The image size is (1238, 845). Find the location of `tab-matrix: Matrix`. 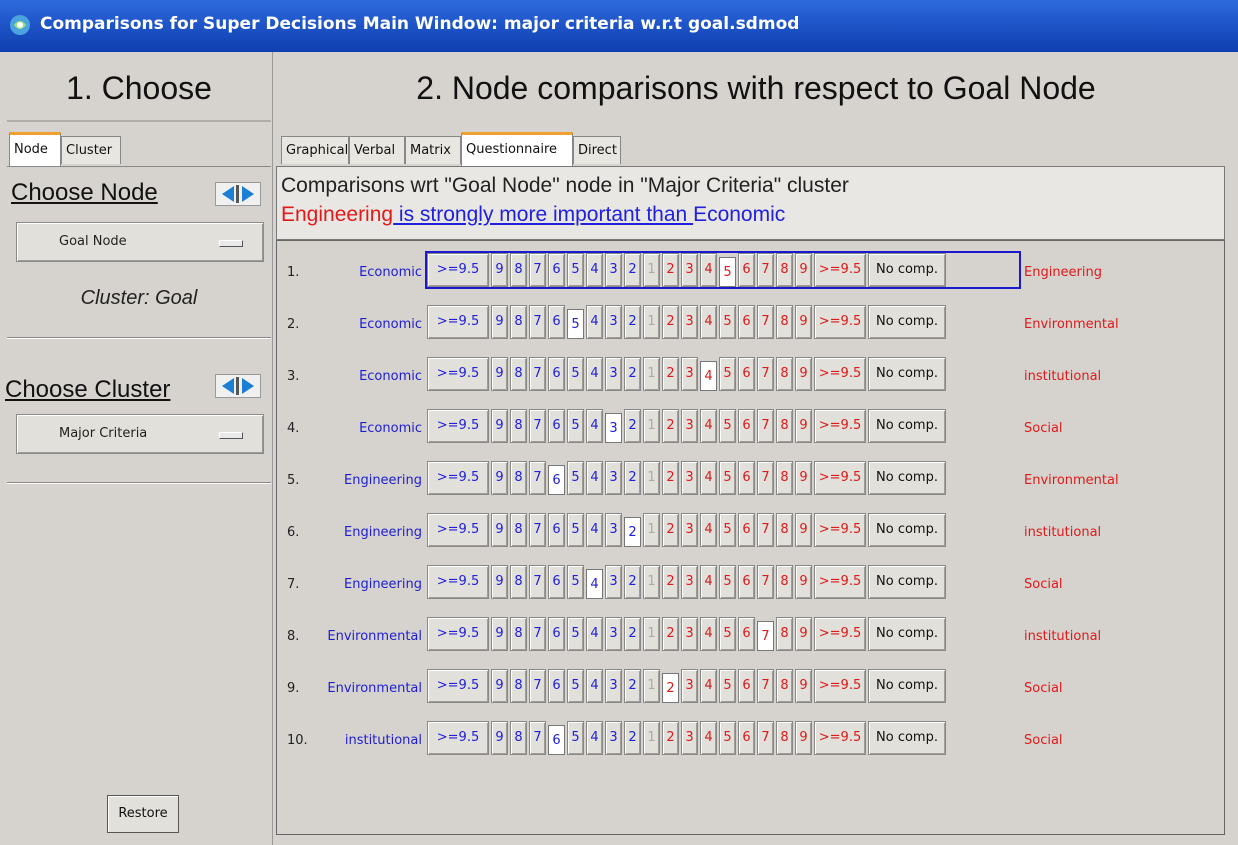

tab-matrix: Matrix is located at coordinates (433, 150).